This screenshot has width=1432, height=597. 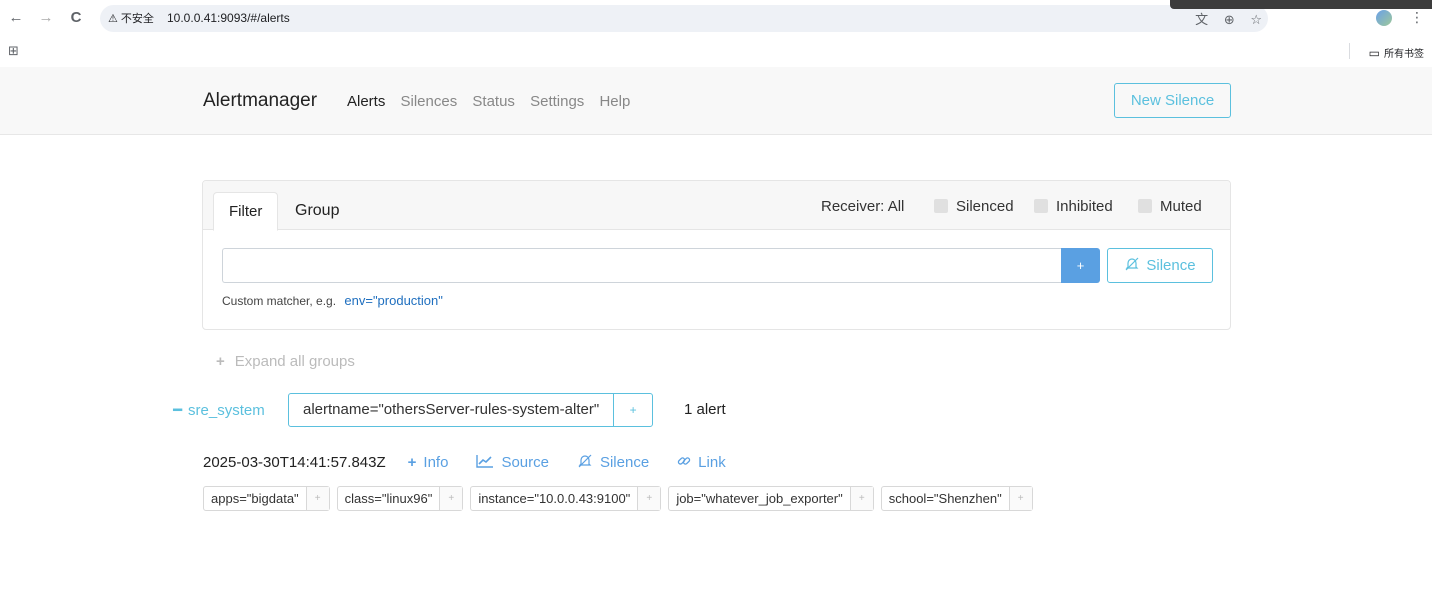 What do you see at coordinates (985, 206) in the screenshot?
I see `silenced-label: Silenced` at bounding box center [985, 206].